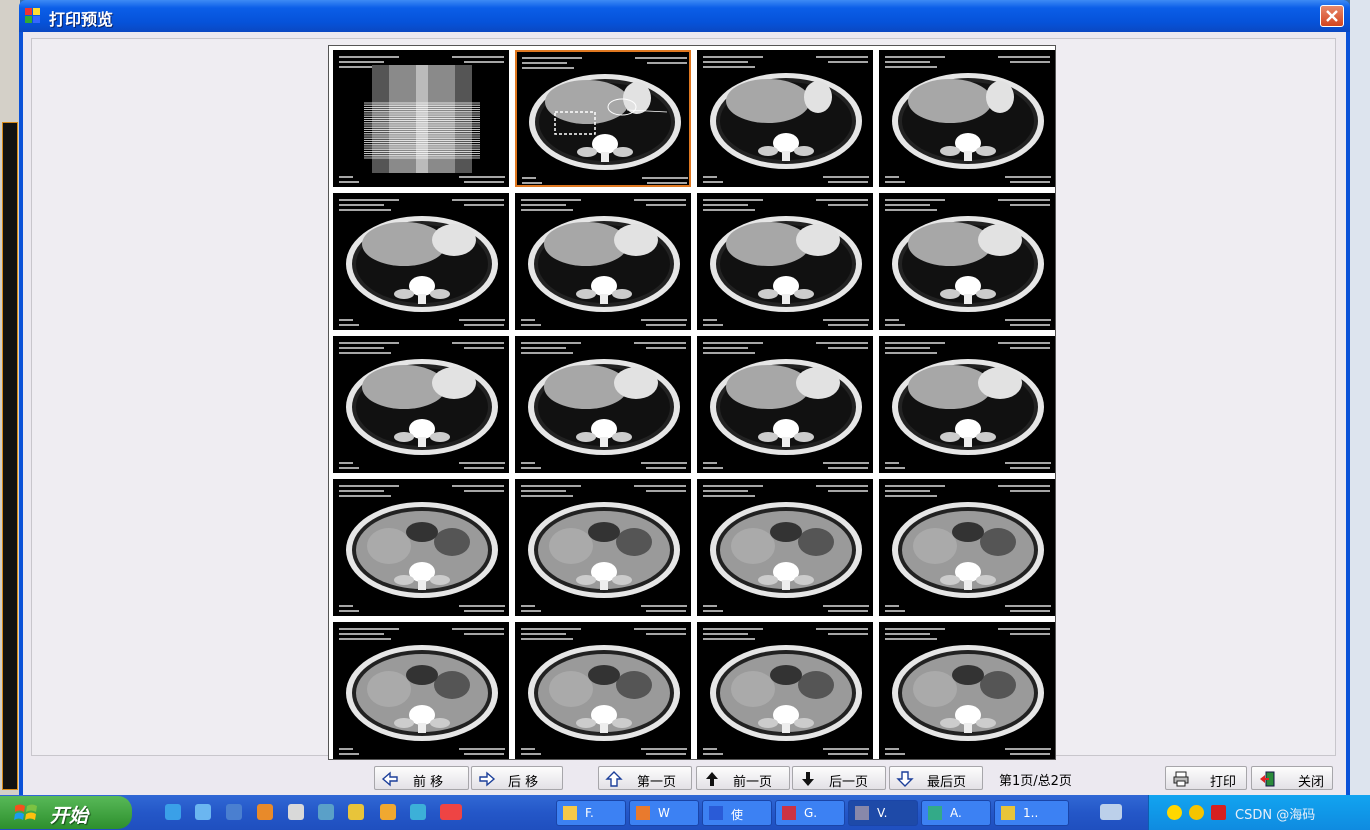 The height and width of the screenshot is (830, 1370). What do you see at coordinates (657, 782) in the screenshot?
I see `first-page-label: 第一页` at bounding box center [657, 782].